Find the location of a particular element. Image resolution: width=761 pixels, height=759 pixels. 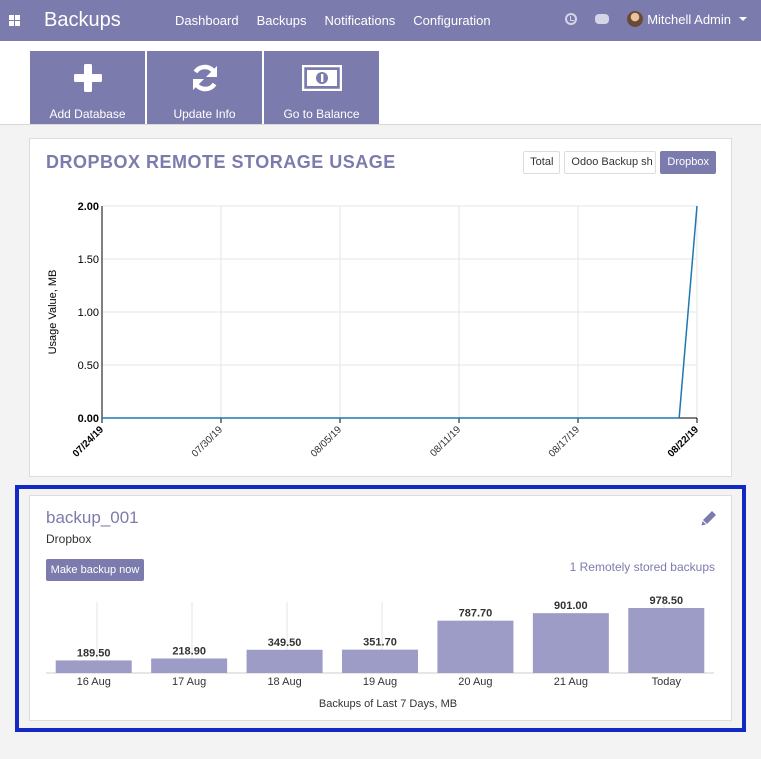

backup-name: backup_001 is located at coordinates (92, 518).